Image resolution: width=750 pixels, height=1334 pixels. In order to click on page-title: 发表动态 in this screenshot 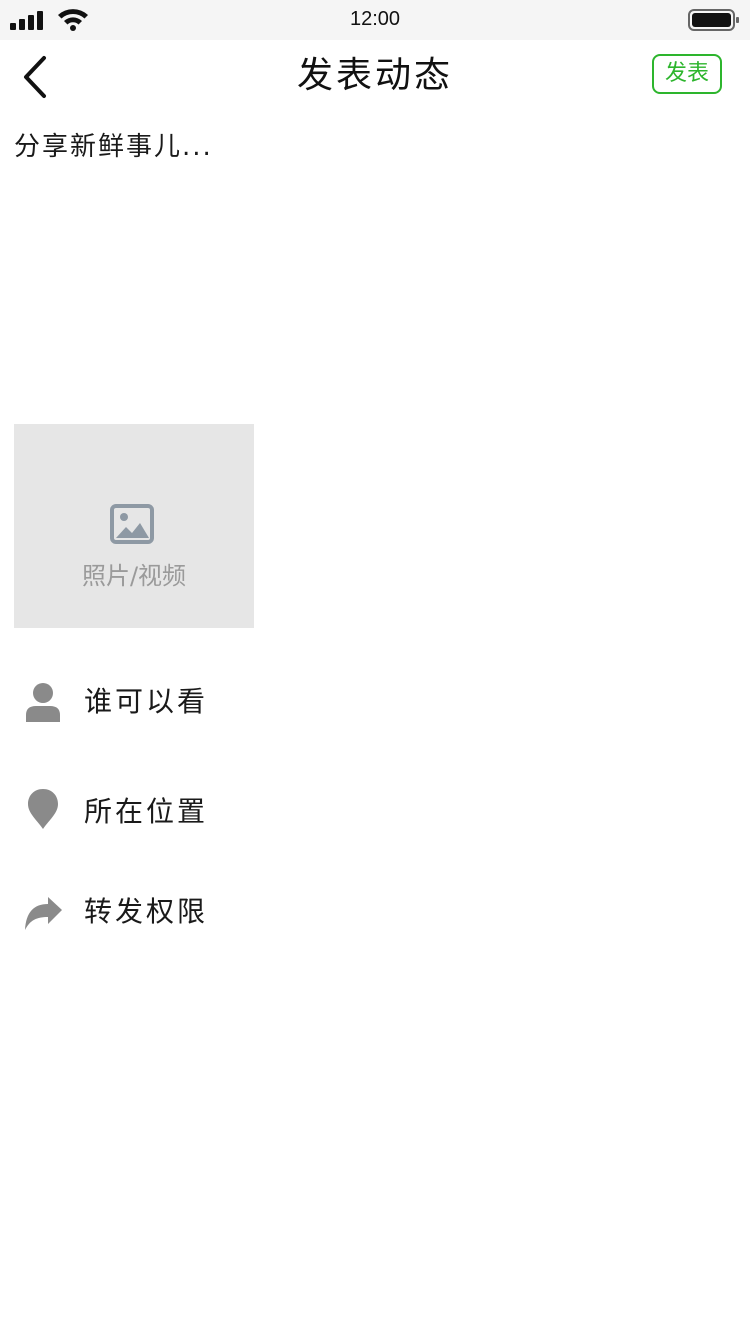, I will do `click(374, 75)`.